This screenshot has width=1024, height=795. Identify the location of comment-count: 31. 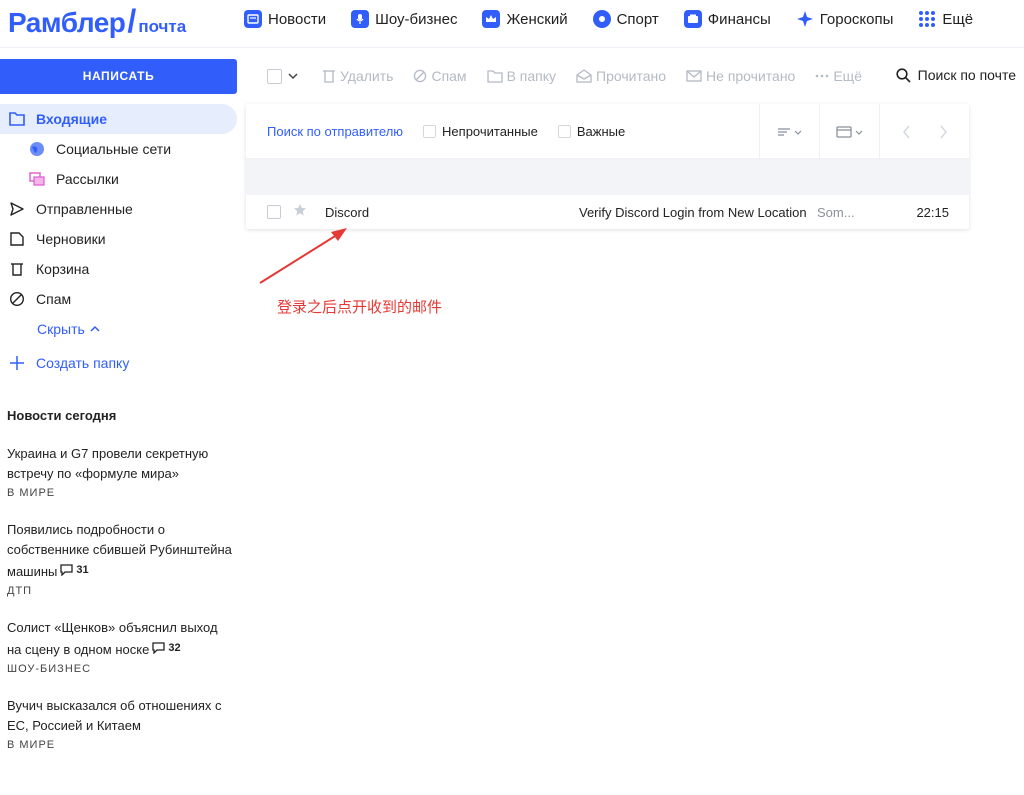
(74, 570).